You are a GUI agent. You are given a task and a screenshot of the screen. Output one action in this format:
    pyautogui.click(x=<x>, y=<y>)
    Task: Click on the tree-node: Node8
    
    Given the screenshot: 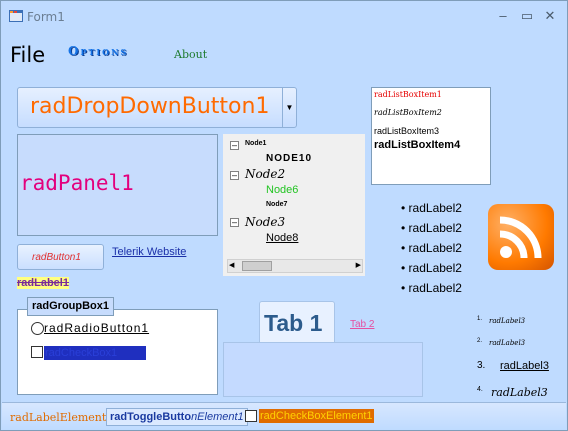 What is the action you would take?
    pyautogui.click(x=282, y=238)
    